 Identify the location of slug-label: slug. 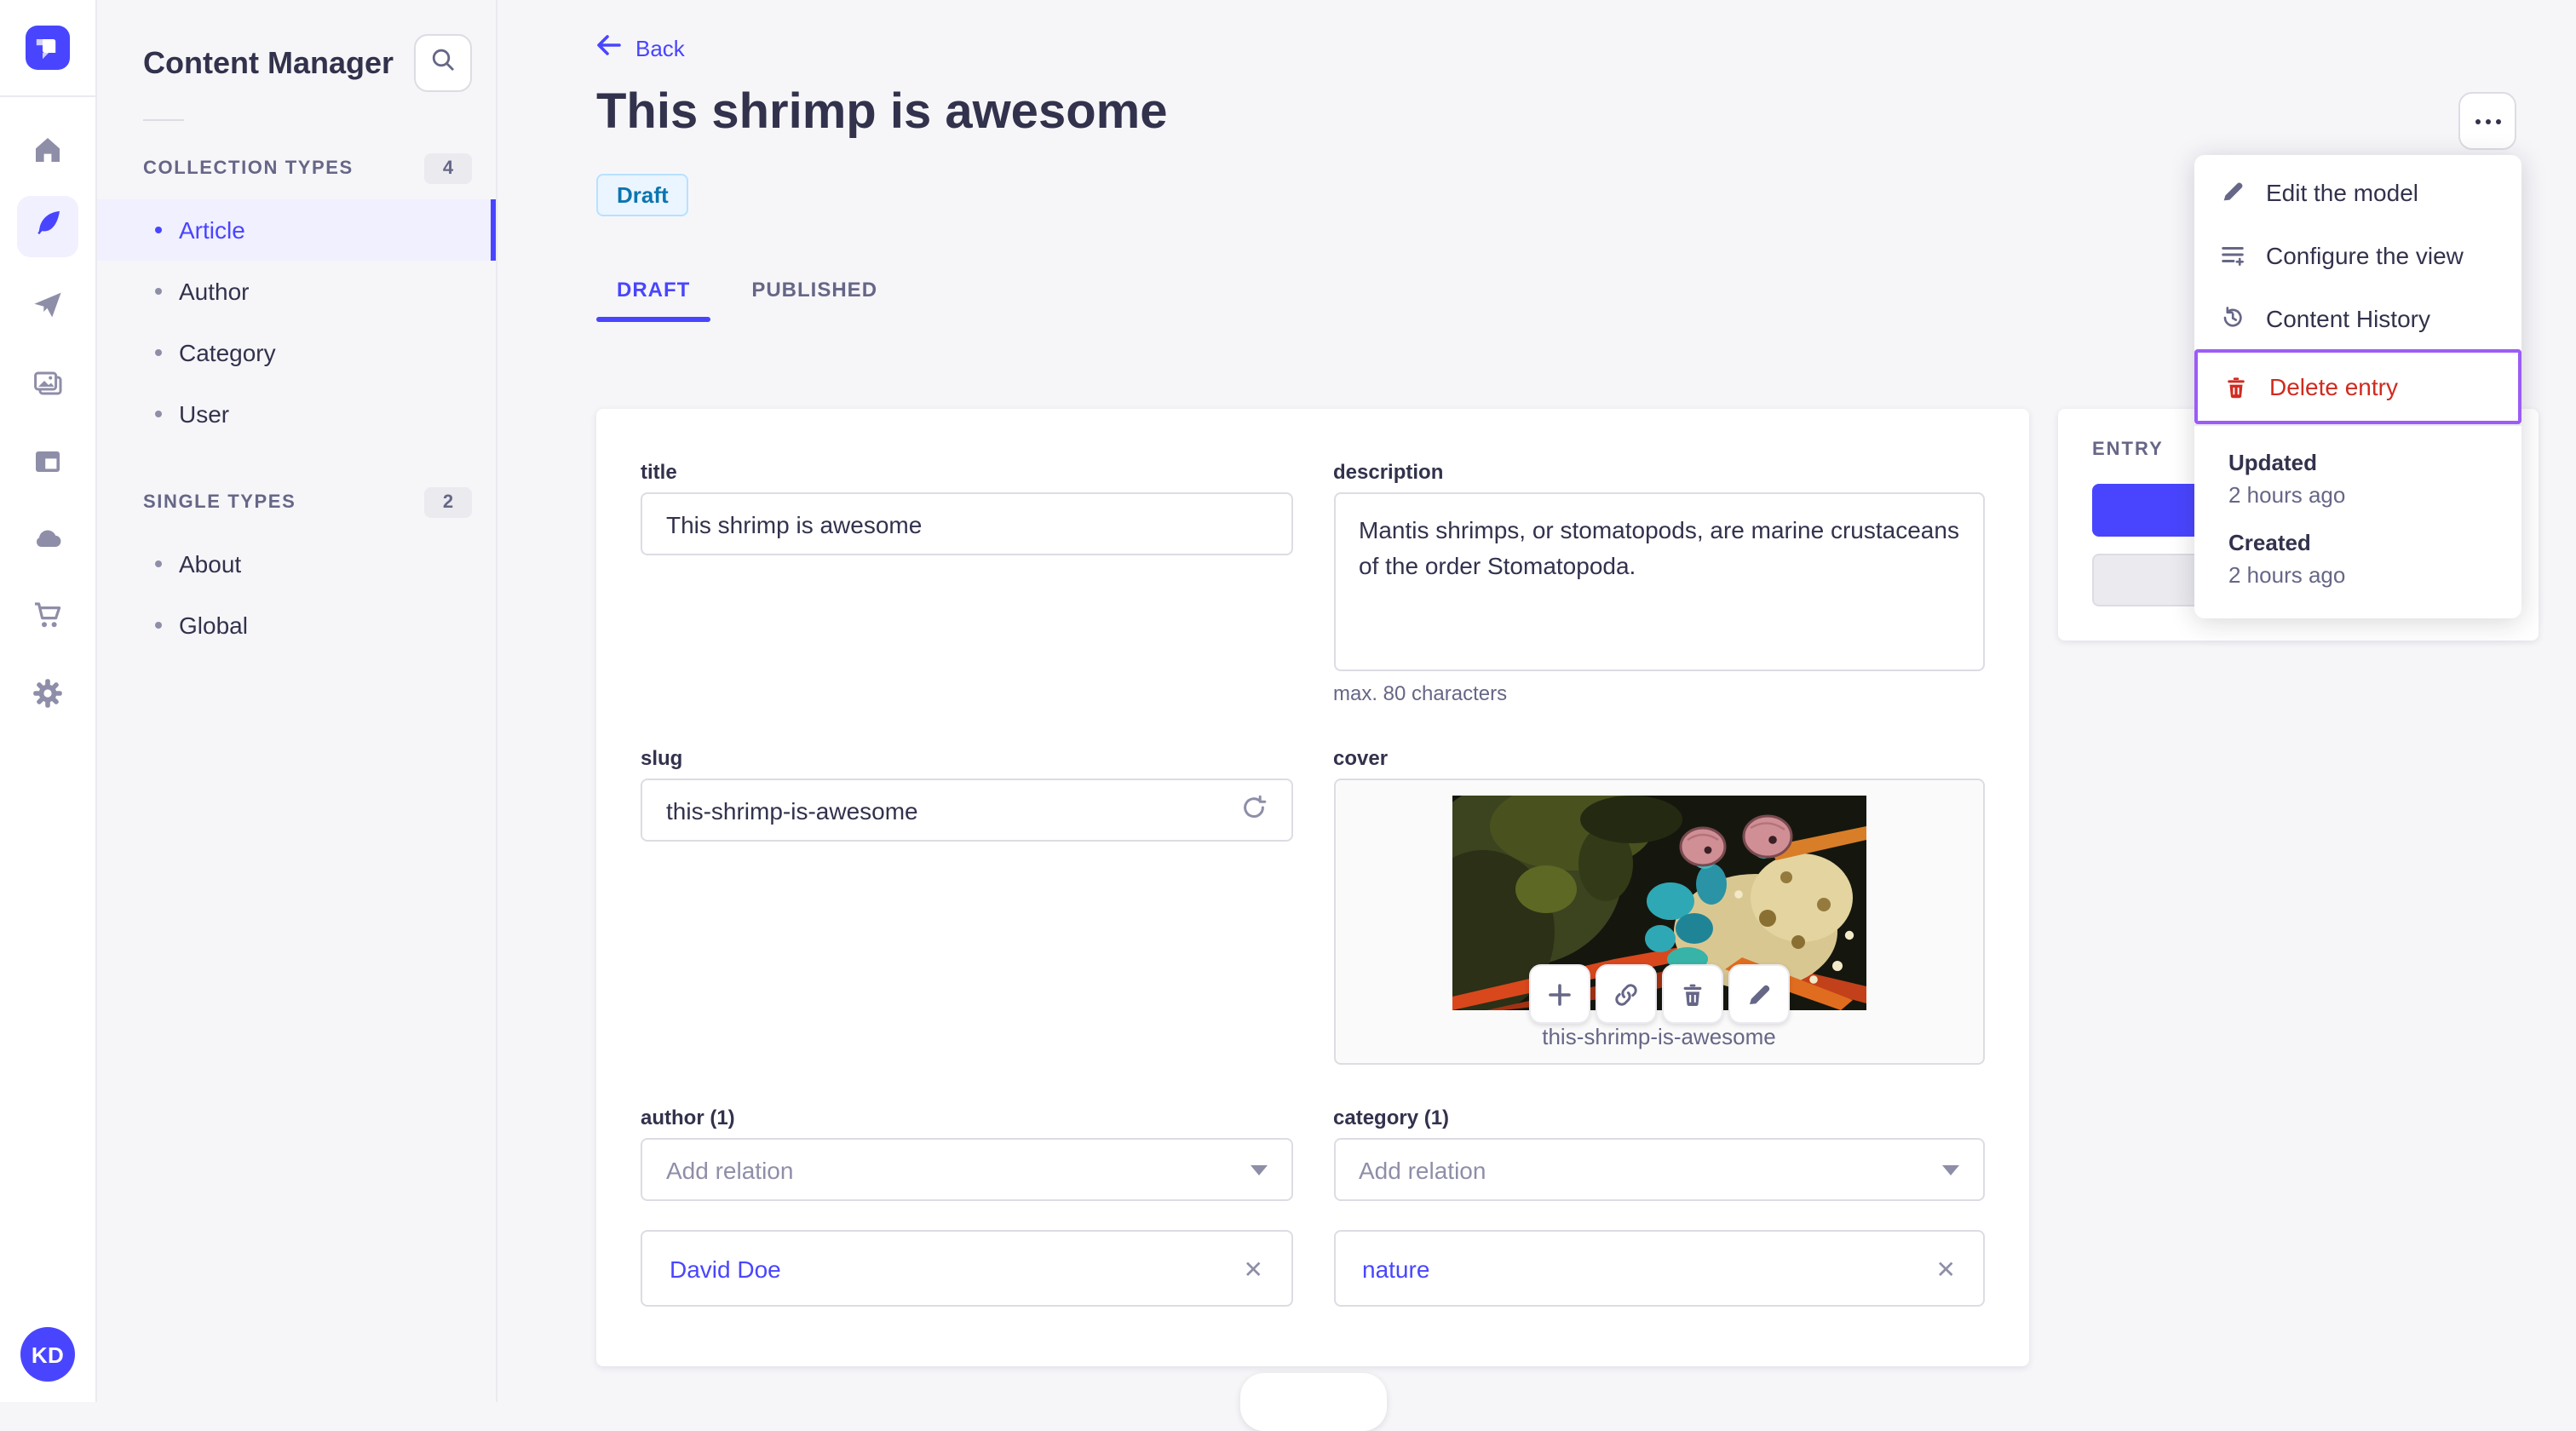
(662, 758).